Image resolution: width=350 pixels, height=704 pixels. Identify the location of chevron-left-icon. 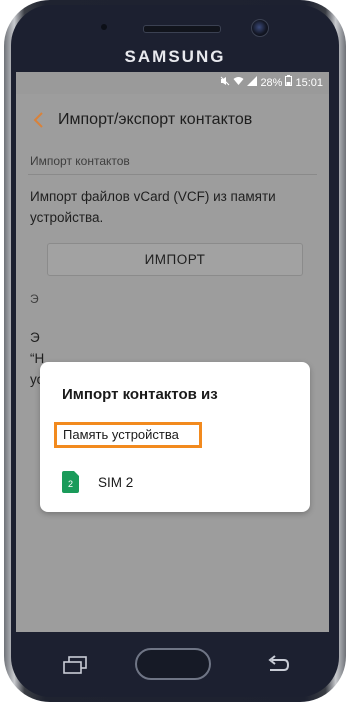
(40, 120).